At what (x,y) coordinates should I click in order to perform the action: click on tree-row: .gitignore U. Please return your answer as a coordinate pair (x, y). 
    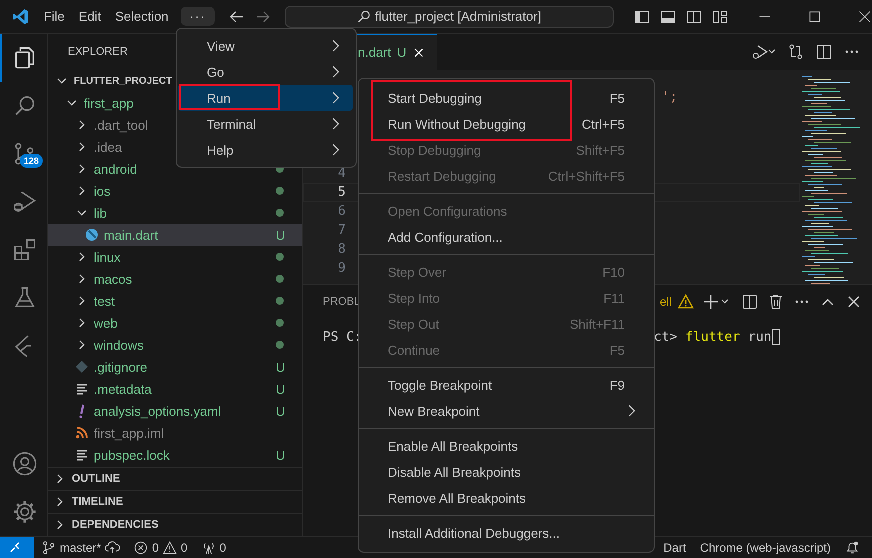
    Looking at the image, I should click on (175, 367).